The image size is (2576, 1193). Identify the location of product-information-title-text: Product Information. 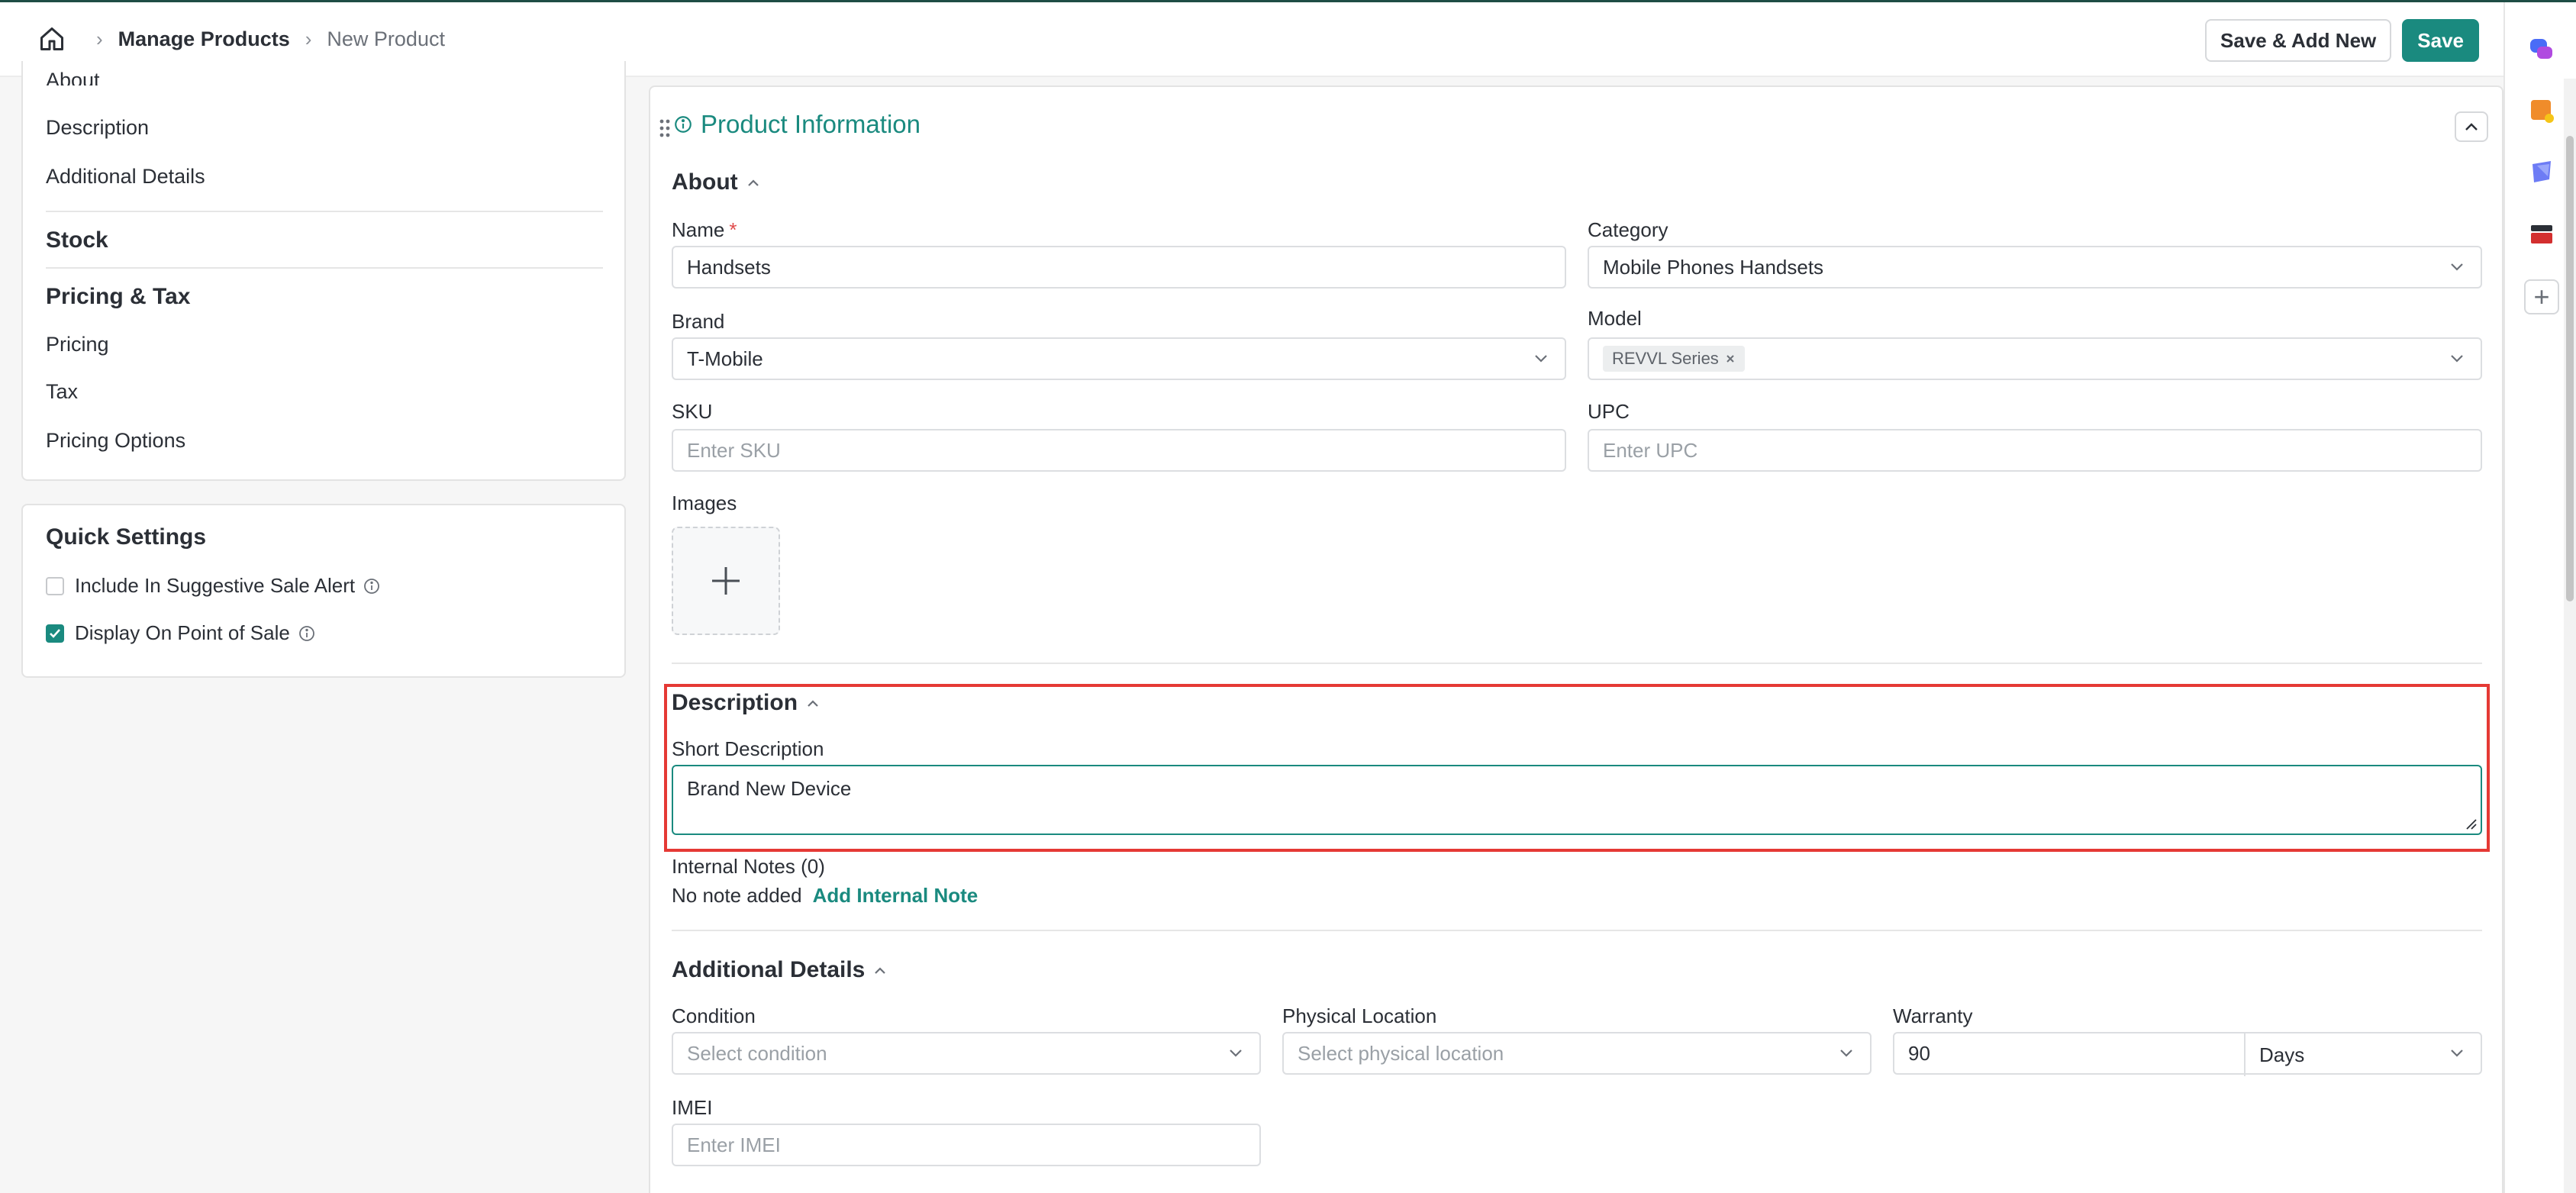
(811, 124).